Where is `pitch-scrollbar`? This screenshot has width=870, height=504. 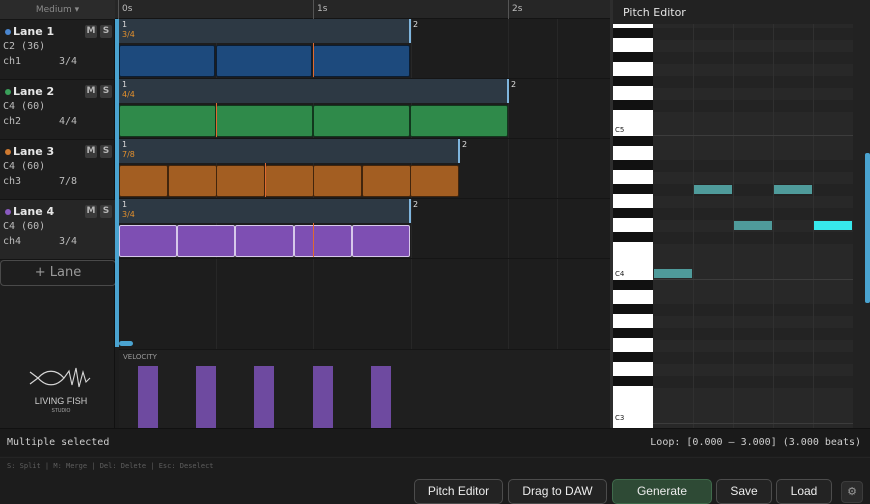
pitch-scrollbar is located at coordinates (867, 228).